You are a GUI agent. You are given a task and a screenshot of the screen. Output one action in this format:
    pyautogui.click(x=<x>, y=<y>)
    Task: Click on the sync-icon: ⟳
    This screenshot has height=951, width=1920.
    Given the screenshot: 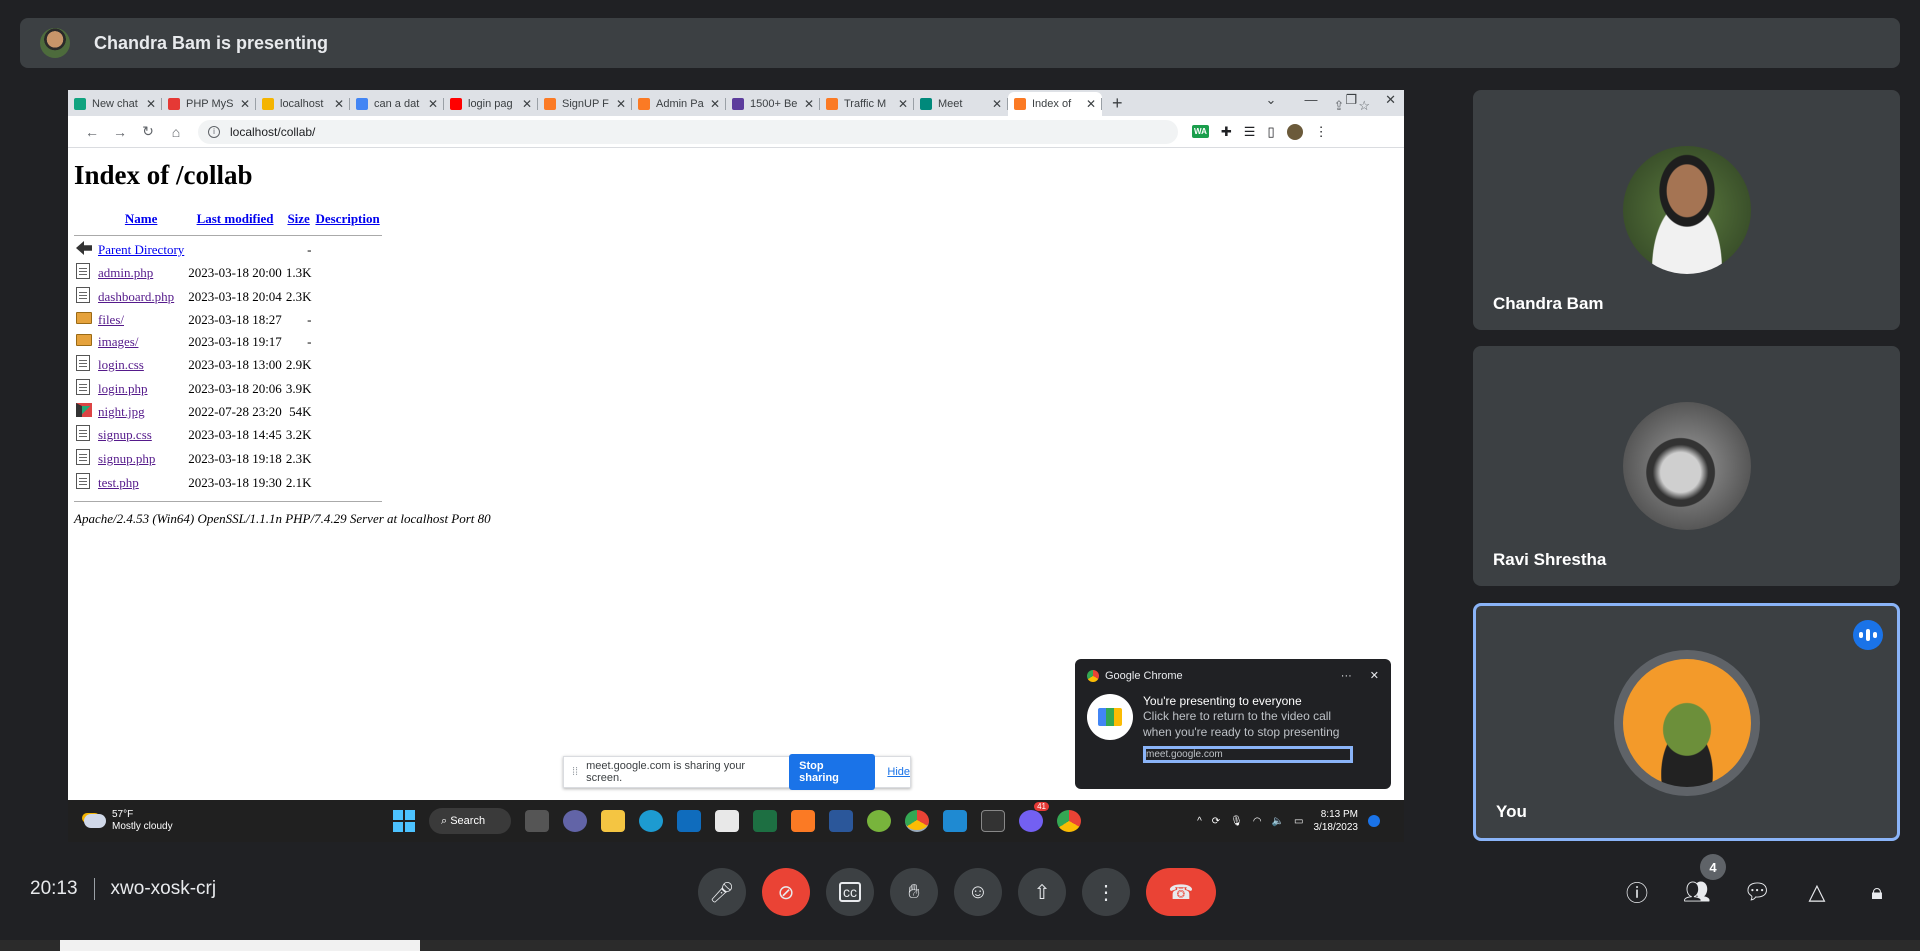 What is the action you would take?
    pyautogui.click(x=1216, y=821)
    